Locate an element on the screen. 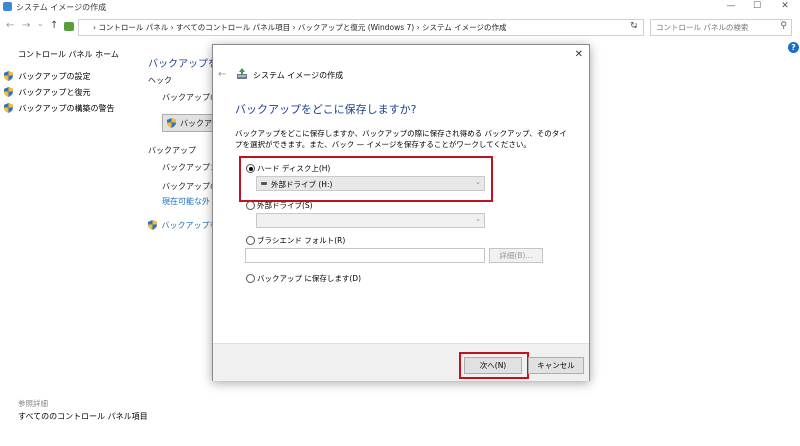  sidebar-item-backup-warning: バックアップの構築の警告 is located at coordinates (59, 109).